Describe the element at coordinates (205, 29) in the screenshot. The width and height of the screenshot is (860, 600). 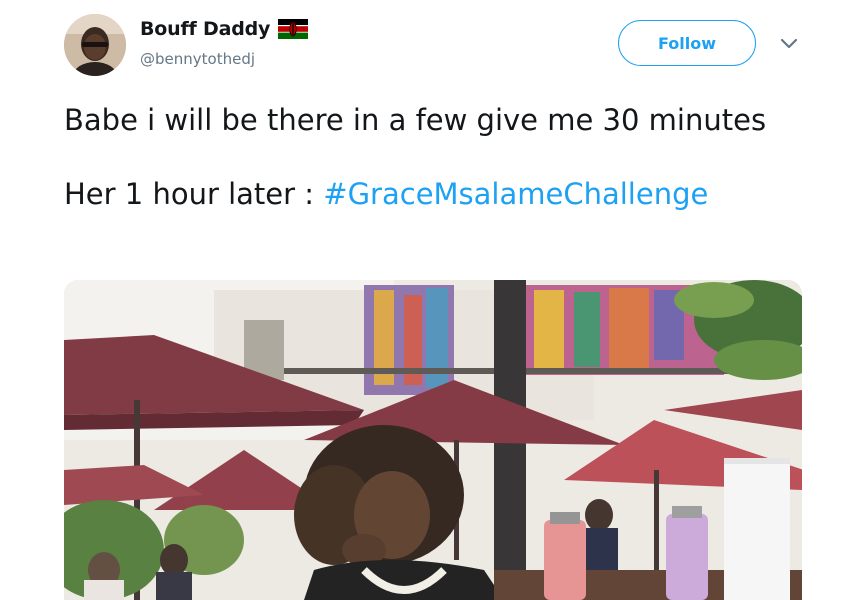
I see `author-display-name: Bouff Daddy` at that location.